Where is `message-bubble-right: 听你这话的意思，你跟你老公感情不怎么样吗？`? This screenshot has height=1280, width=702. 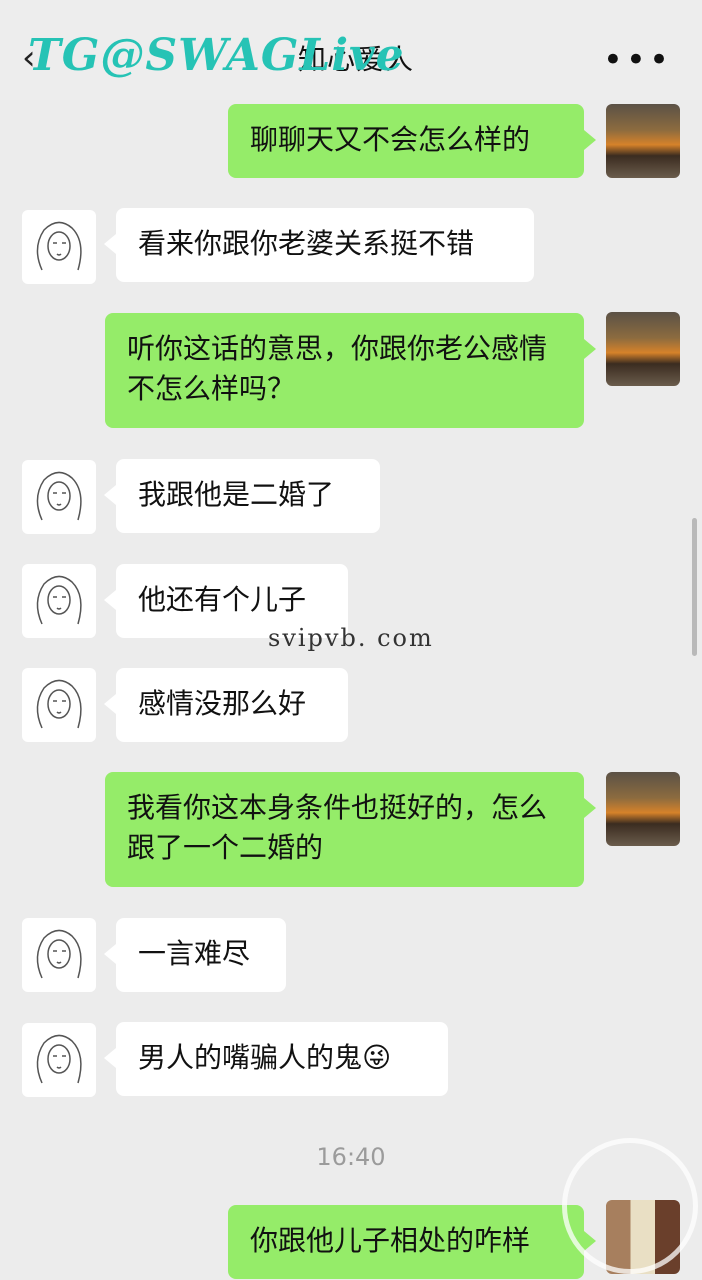 message-bubble-right: 听你这话的意思，你跟你老公感情不怎么样吗？ is located at coordinates (350, 370).